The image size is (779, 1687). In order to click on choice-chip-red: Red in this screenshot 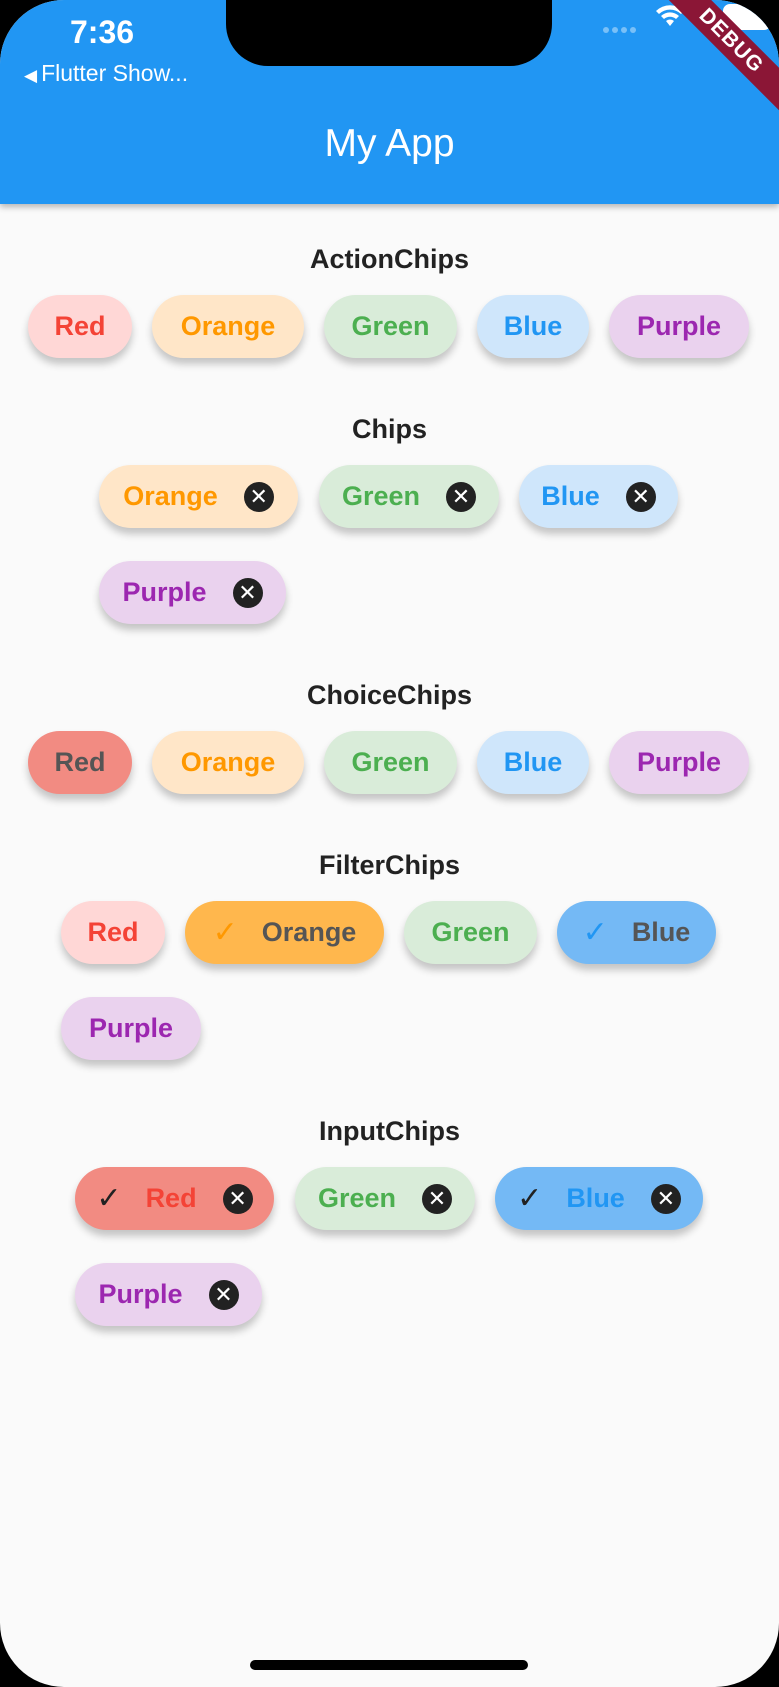, I will do `click(80, 762)`.